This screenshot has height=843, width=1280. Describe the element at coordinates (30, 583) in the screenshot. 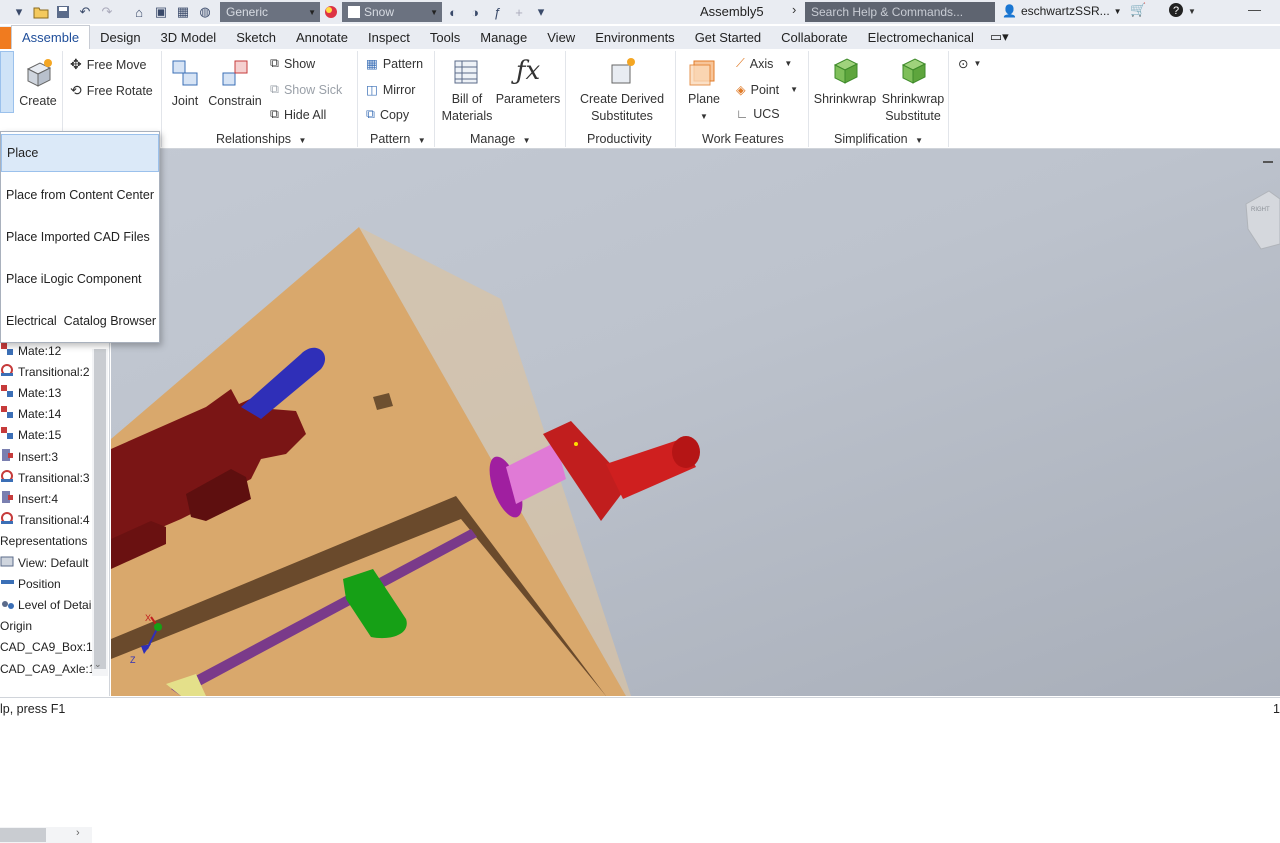

I see `browser-tree-item: Position` at that location.